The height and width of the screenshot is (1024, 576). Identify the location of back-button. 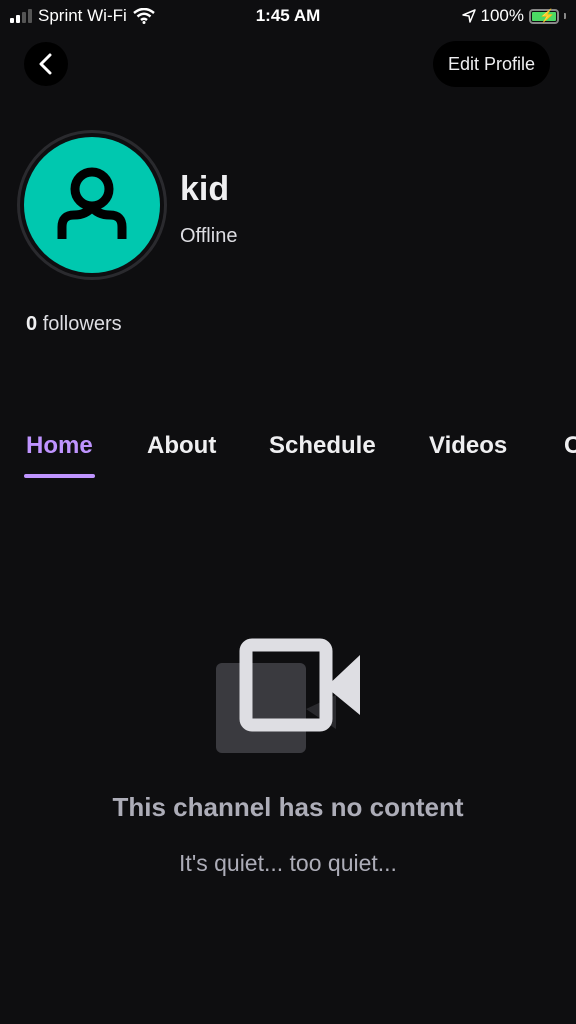
(46, 64).